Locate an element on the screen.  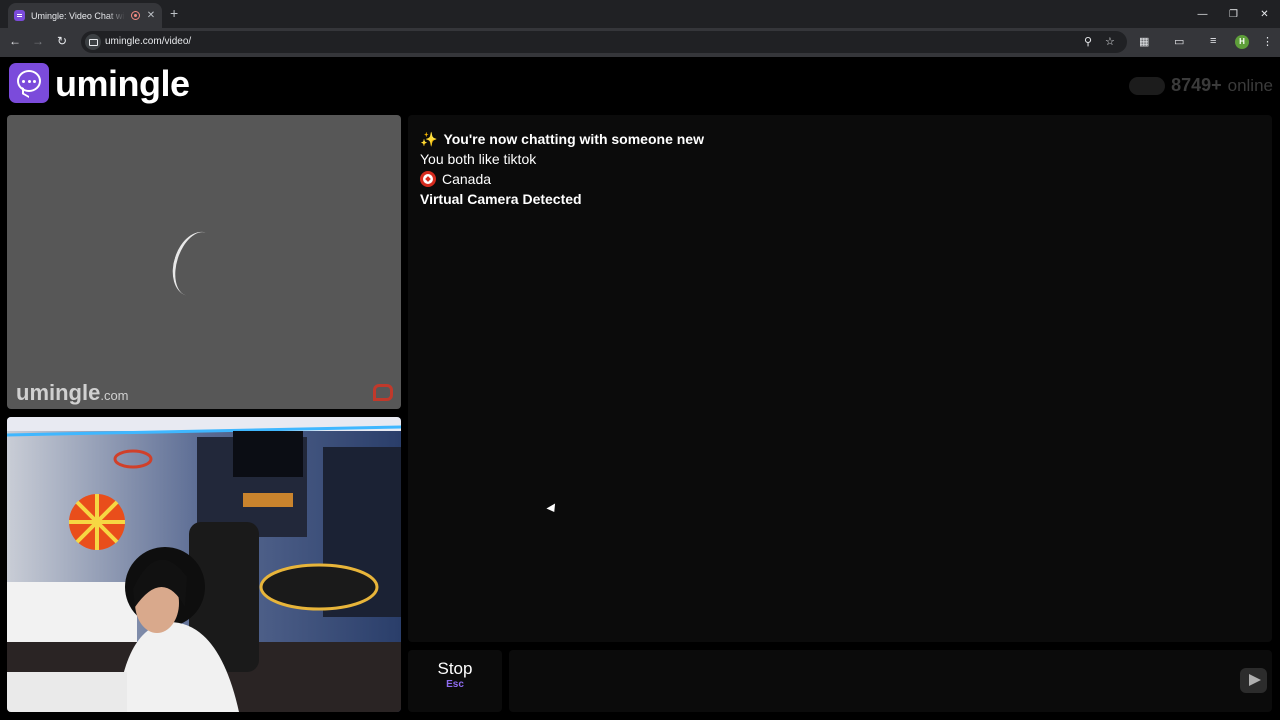
forward-icon: → is located at coordinates (38, 41).